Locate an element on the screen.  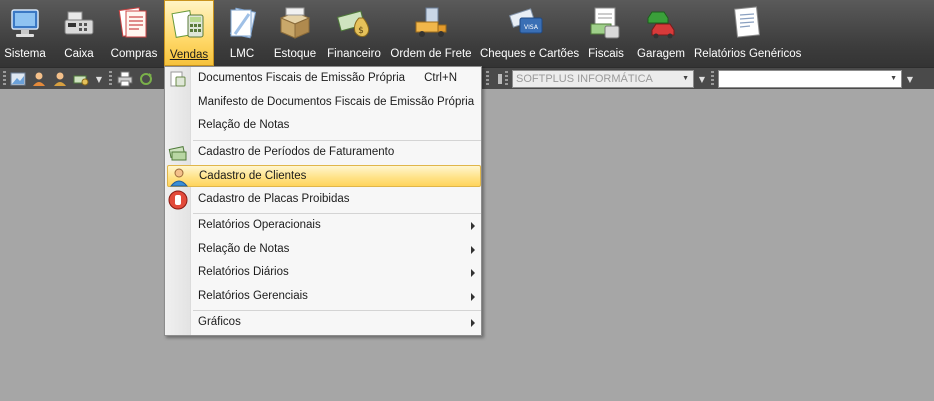
stop-hand-icon is located at coordinates (178, 200).